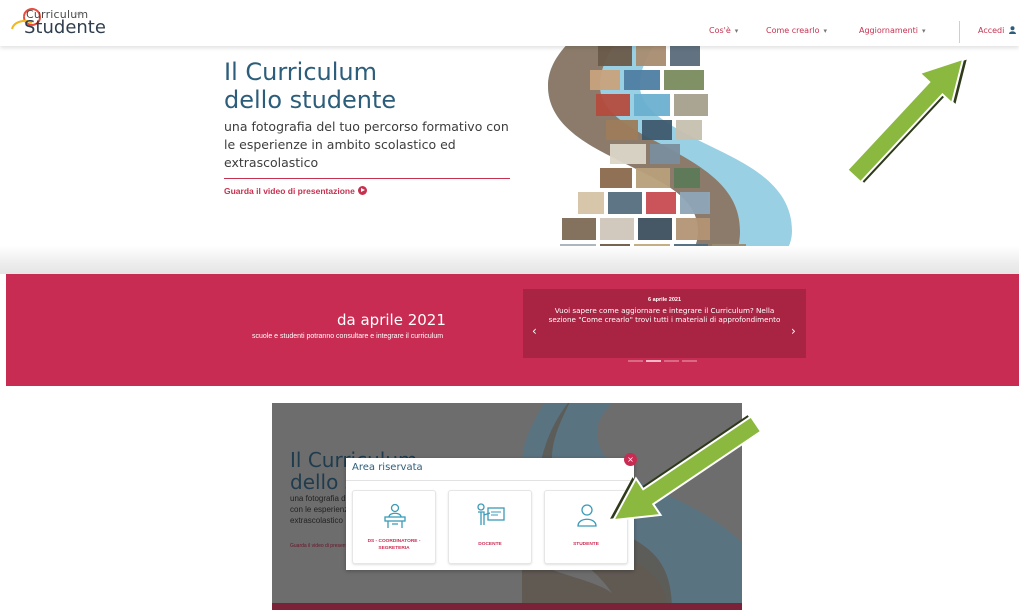 The width and height of the screenshot is (1019, 610). I want to click on carousel-prev-icon: ‹, so click(534, 331).